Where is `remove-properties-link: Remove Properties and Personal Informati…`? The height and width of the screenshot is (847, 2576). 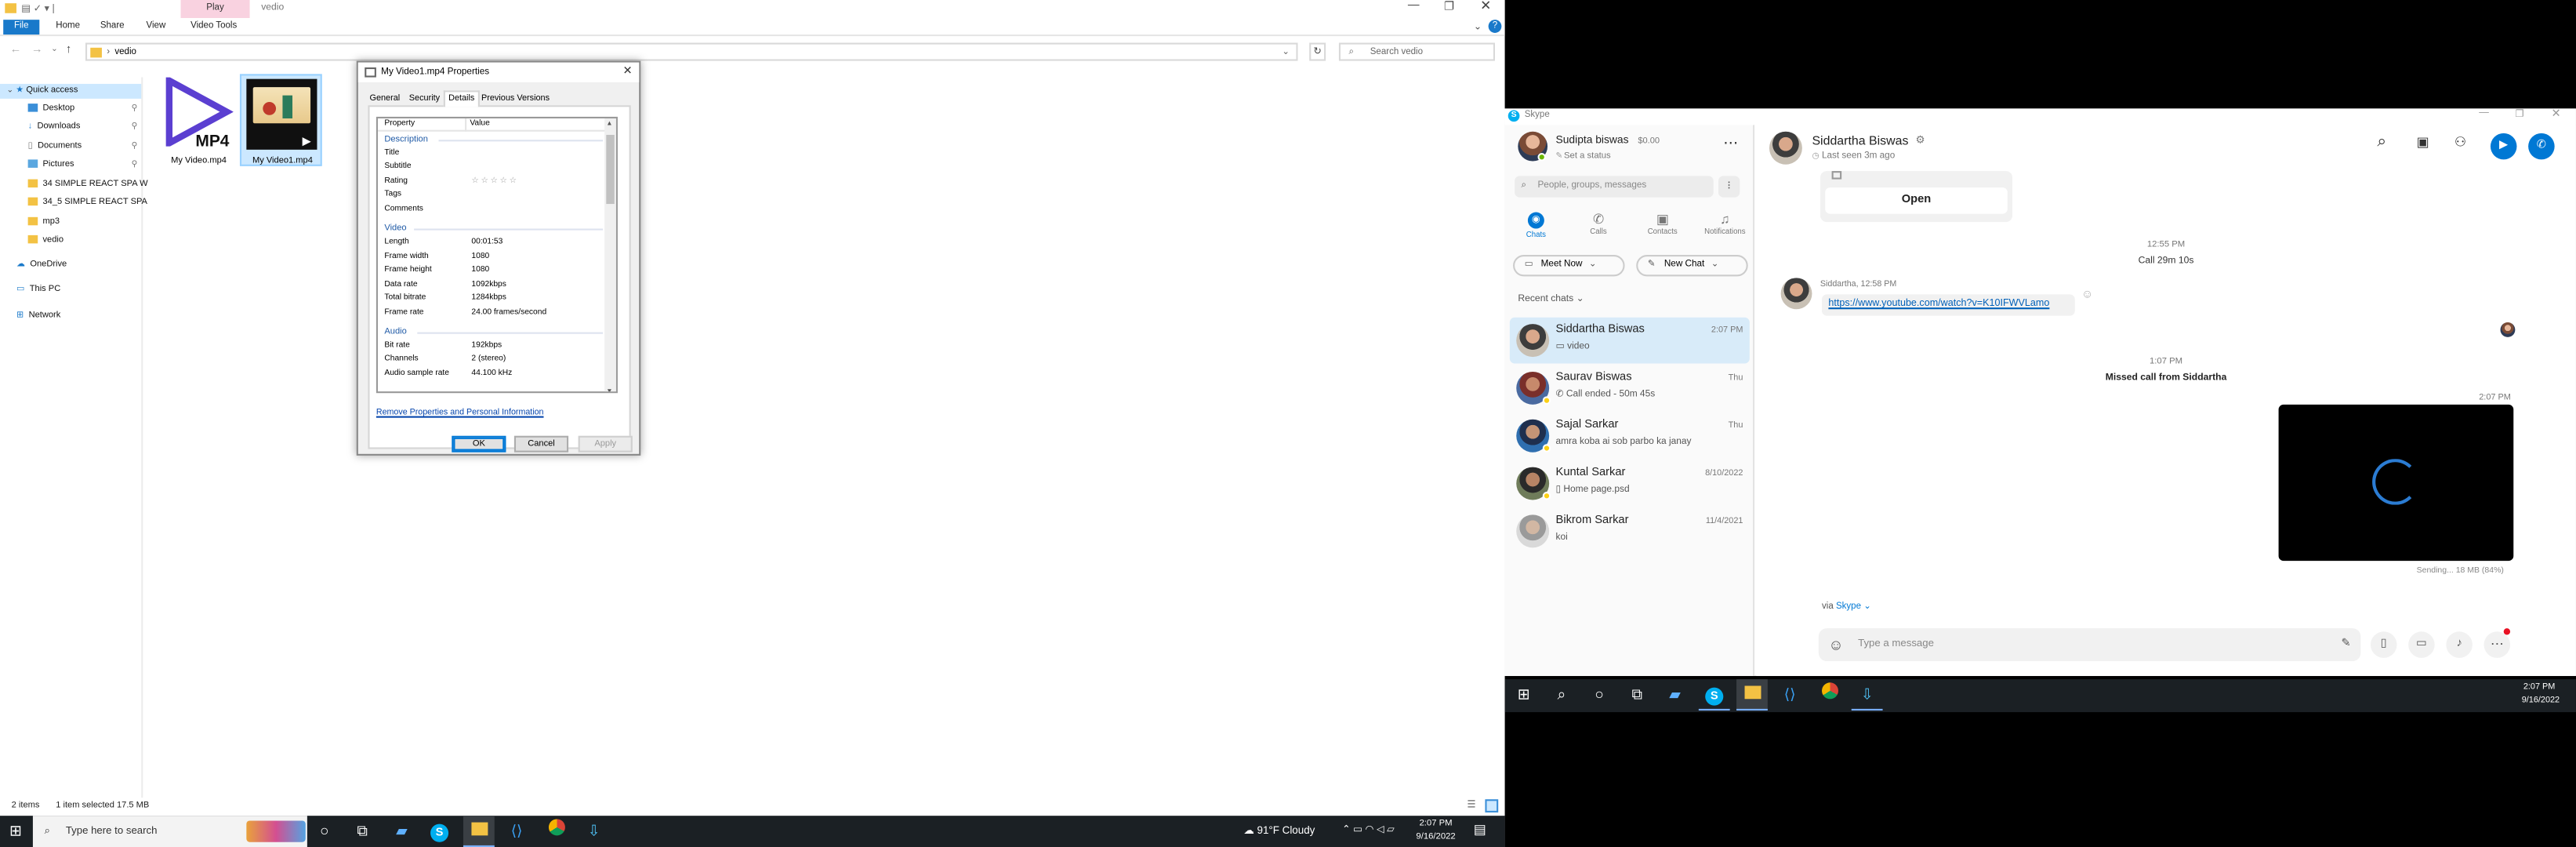
remove-properties-link: Remove Properties and Personal Informati… is located at coordinates (460, 413).